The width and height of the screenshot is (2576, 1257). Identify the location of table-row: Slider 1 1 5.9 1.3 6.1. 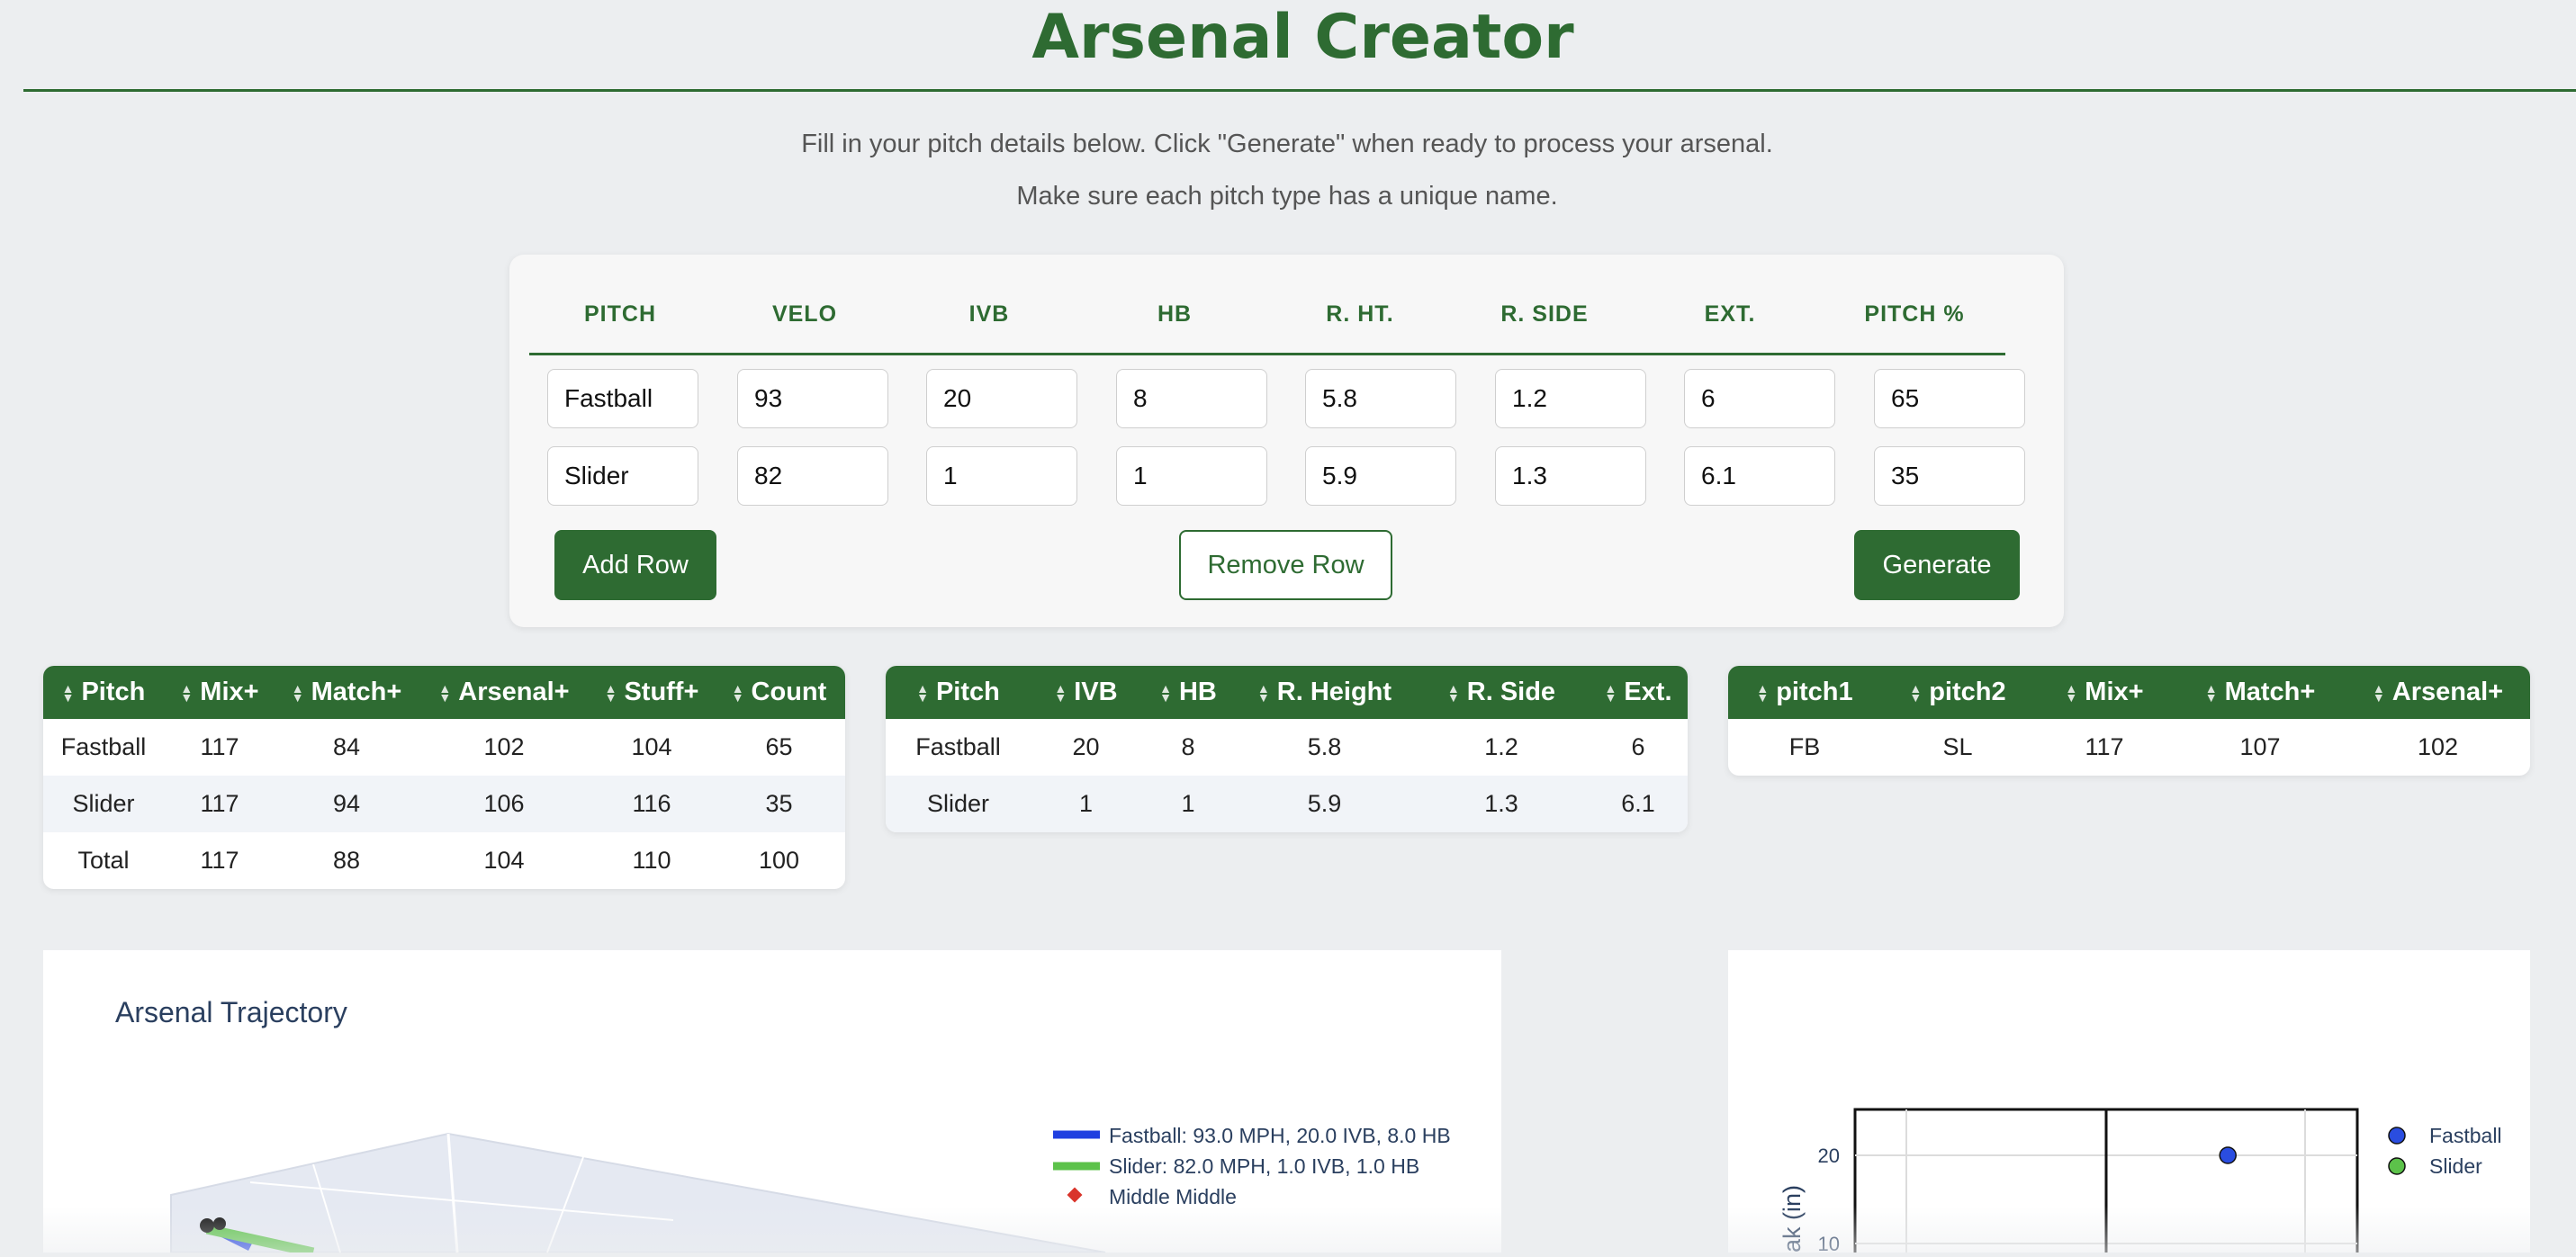
(1287, 804).